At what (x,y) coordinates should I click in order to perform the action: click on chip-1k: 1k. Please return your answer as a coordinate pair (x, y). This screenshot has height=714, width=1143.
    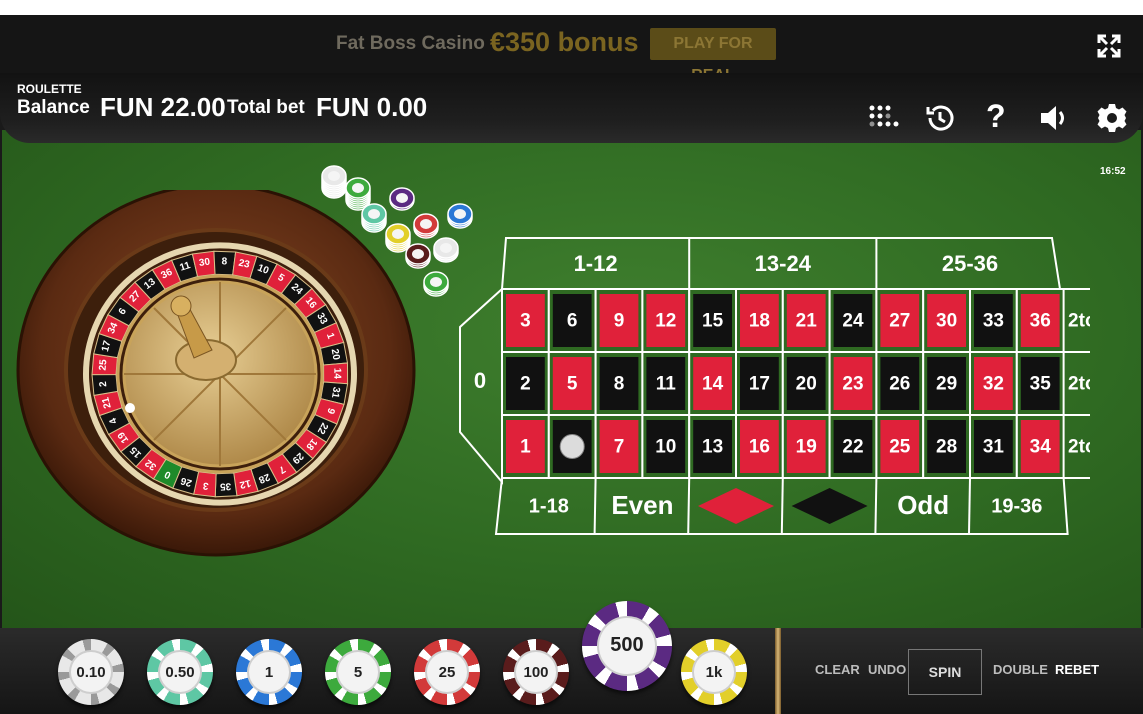
    Looking at the image, I should click on (714, 672).